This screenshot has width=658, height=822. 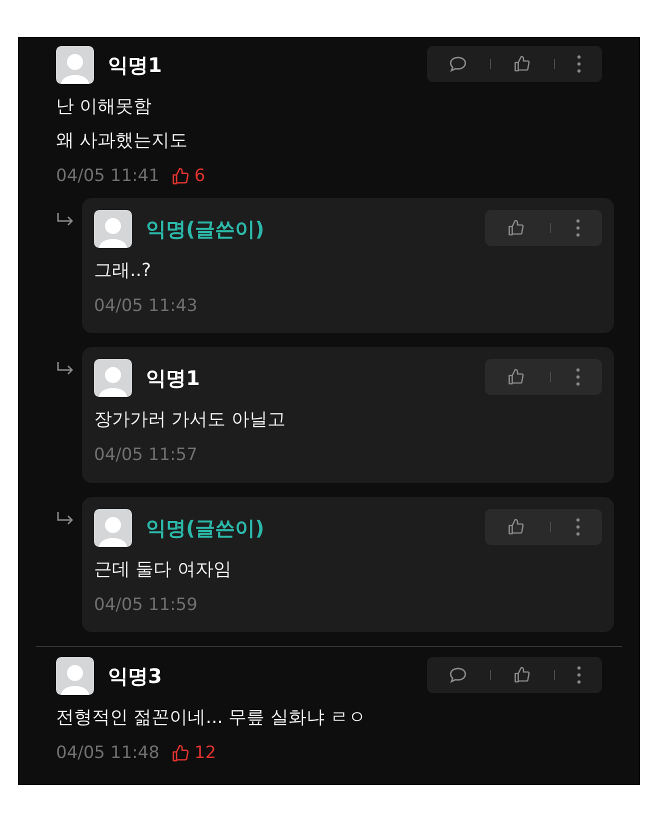 I want to click on comment-time: 04/05 11:41, so click(x=108, y=176).